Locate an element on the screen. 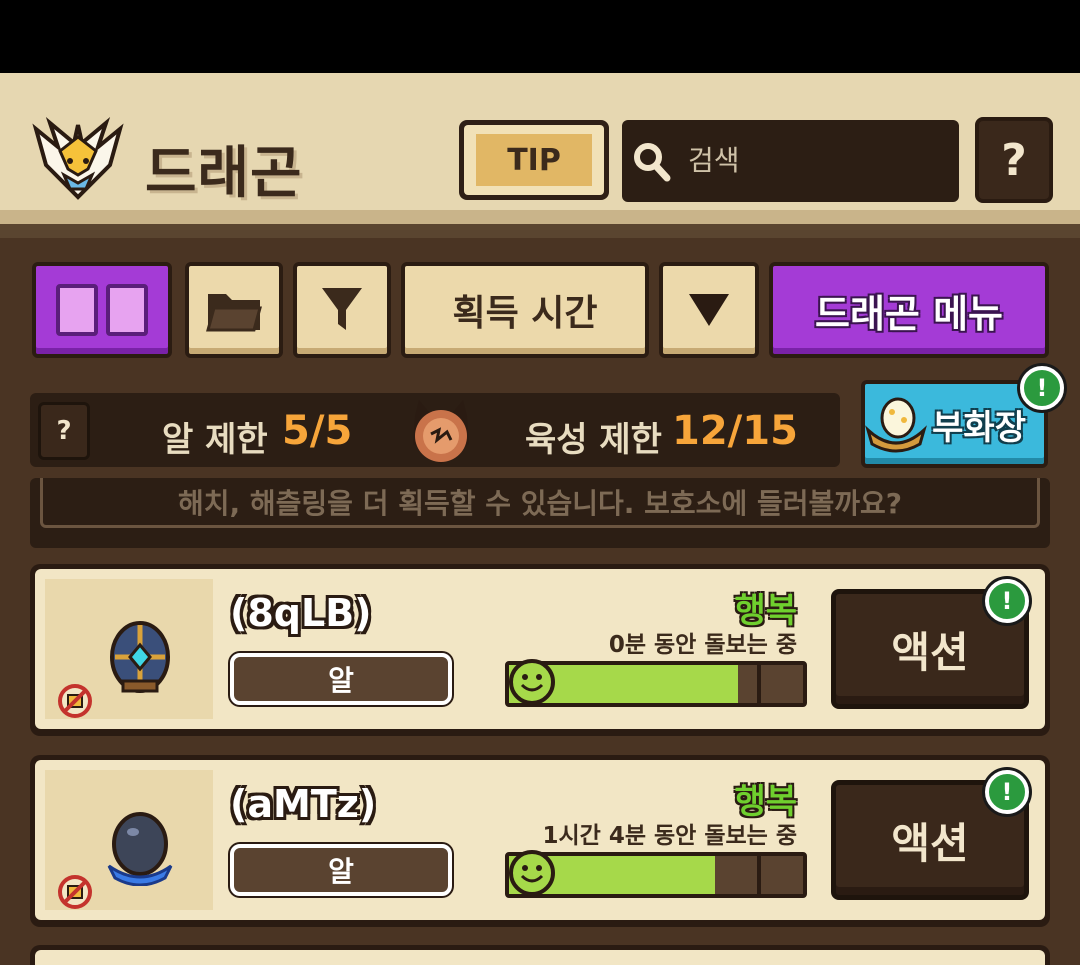 Image resolution: width=1080 pixels, height=965 pixels. limits-help-label: ? is located at coordinates (64, 431).